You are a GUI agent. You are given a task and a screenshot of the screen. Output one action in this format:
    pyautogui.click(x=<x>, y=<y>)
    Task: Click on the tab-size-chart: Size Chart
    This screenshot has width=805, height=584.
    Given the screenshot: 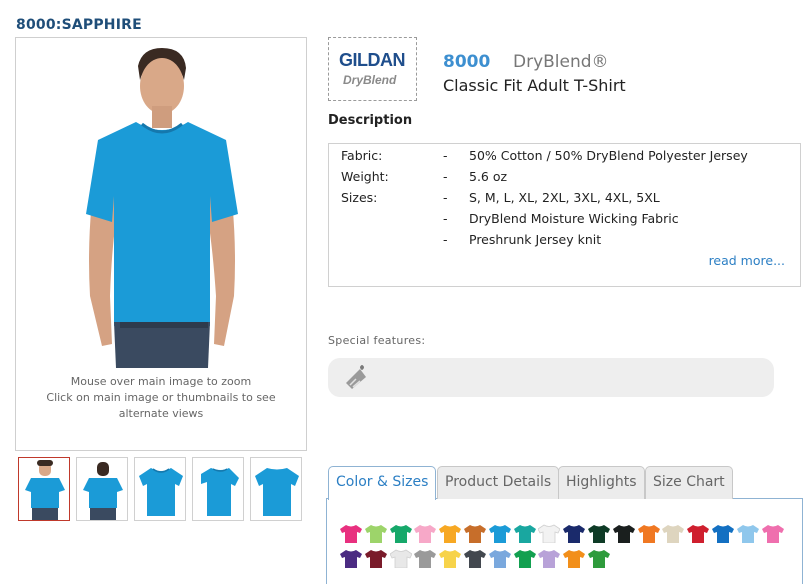 What is the action you would take?
    pyautogui.click(x=689, y=482)
    